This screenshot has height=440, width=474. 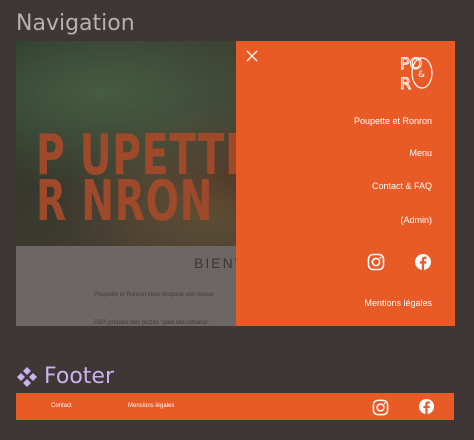 I want to click on component-diamond-icon, so click(x=27, y=376).